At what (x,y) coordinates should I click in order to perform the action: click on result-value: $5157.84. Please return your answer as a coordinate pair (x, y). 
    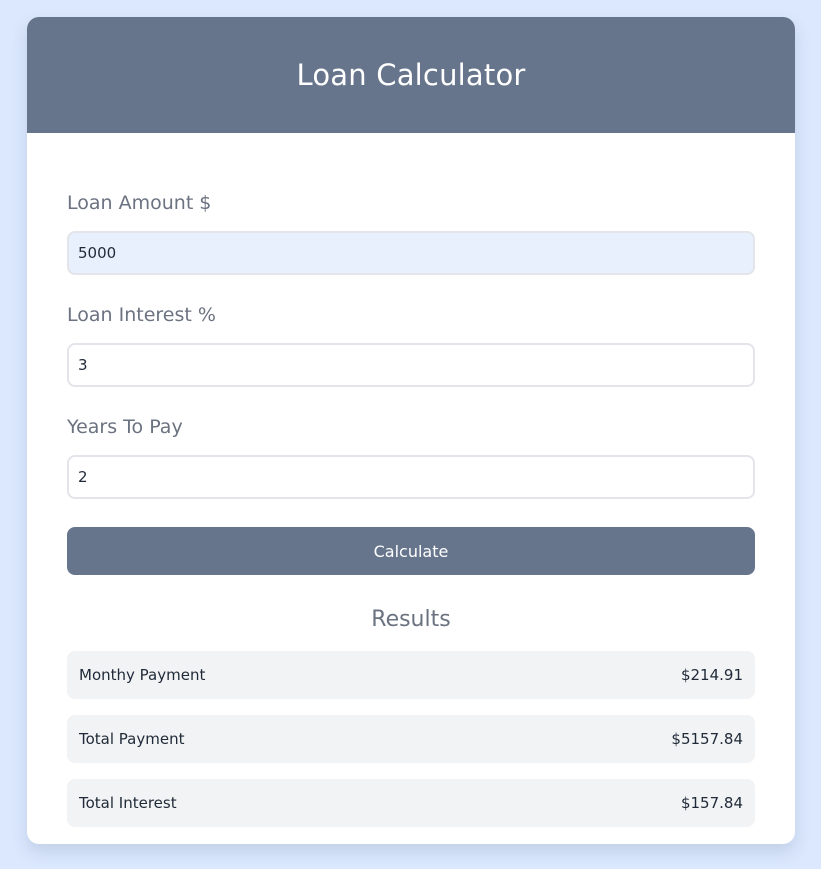
    Looking at the image, I should click on (707, 739).